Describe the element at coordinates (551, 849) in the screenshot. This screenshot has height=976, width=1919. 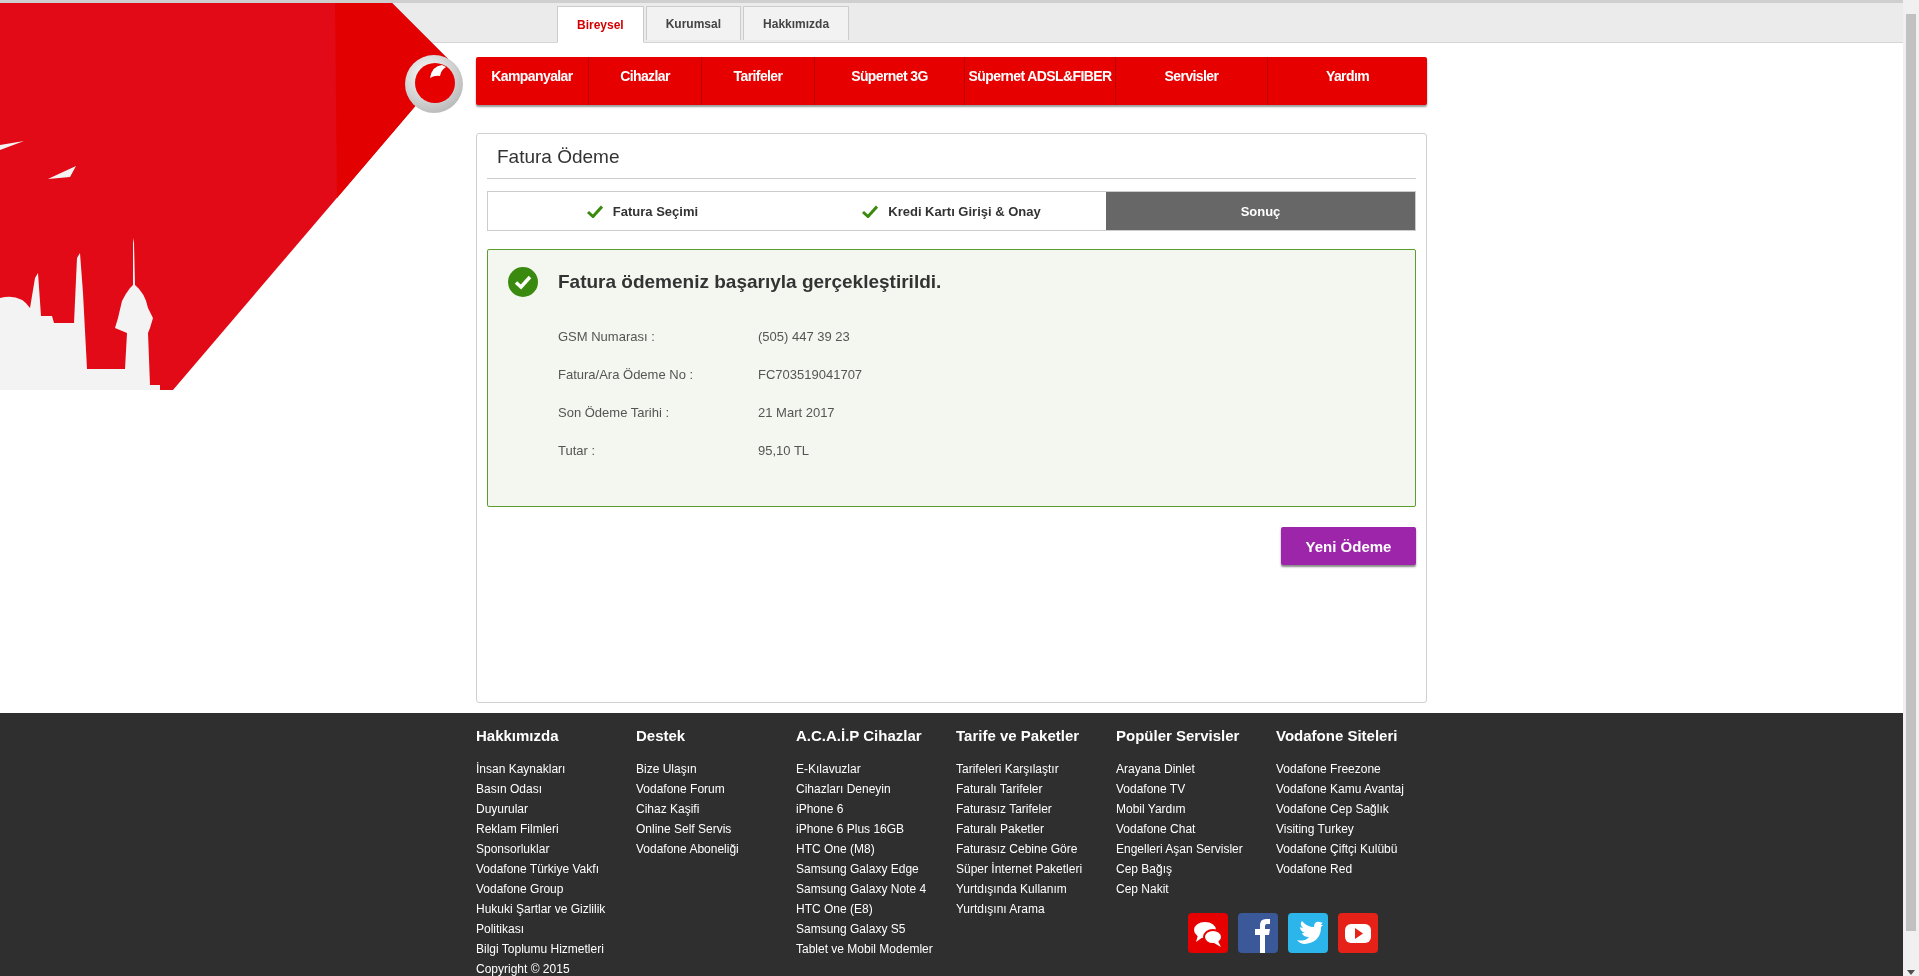
I see `footer-link: Sponsorluklar` at that location.